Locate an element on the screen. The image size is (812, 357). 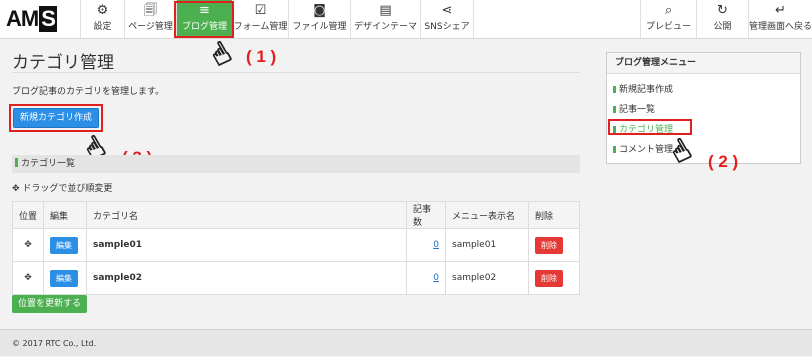
section-marker is located at coordinates (16, 162).